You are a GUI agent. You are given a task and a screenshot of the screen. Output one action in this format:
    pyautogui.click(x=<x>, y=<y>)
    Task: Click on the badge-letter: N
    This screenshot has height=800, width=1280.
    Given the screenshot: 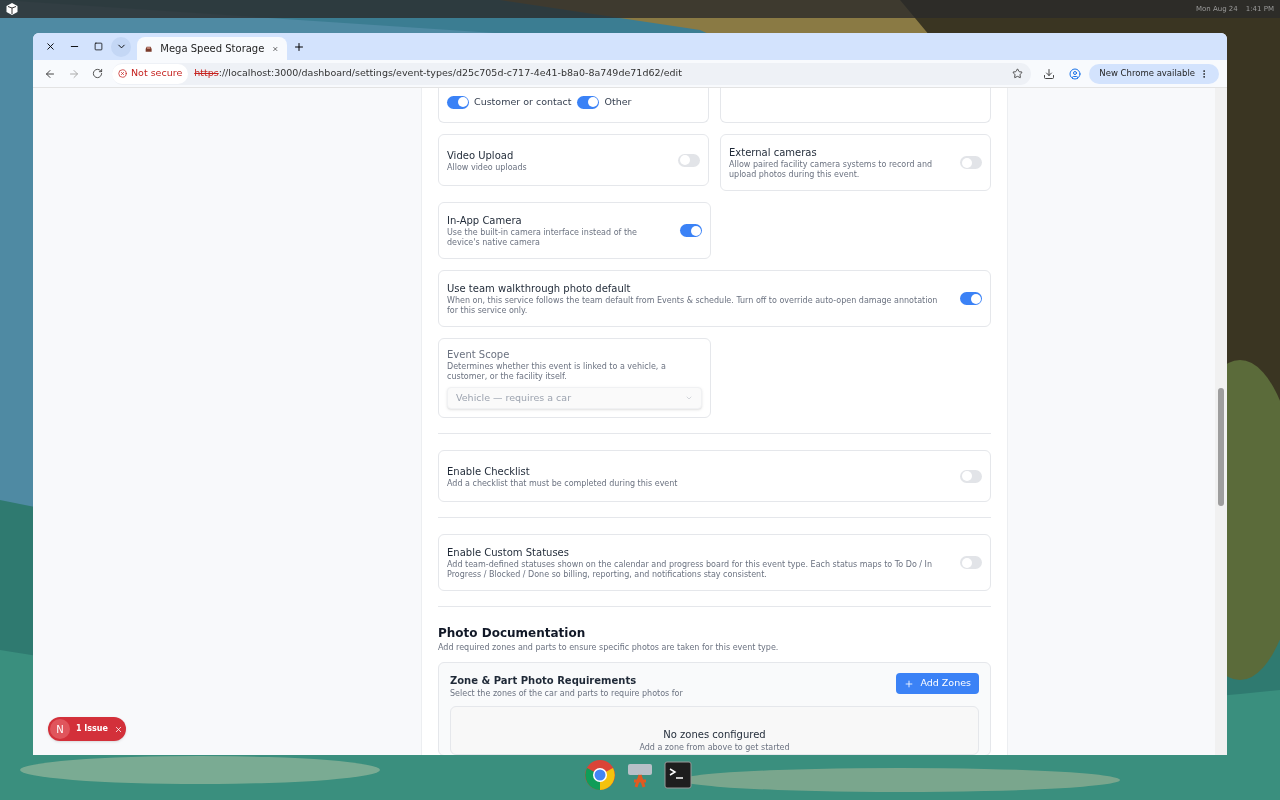 What is the action you would take?
    pyautogui.click(x=60, y=729)
    